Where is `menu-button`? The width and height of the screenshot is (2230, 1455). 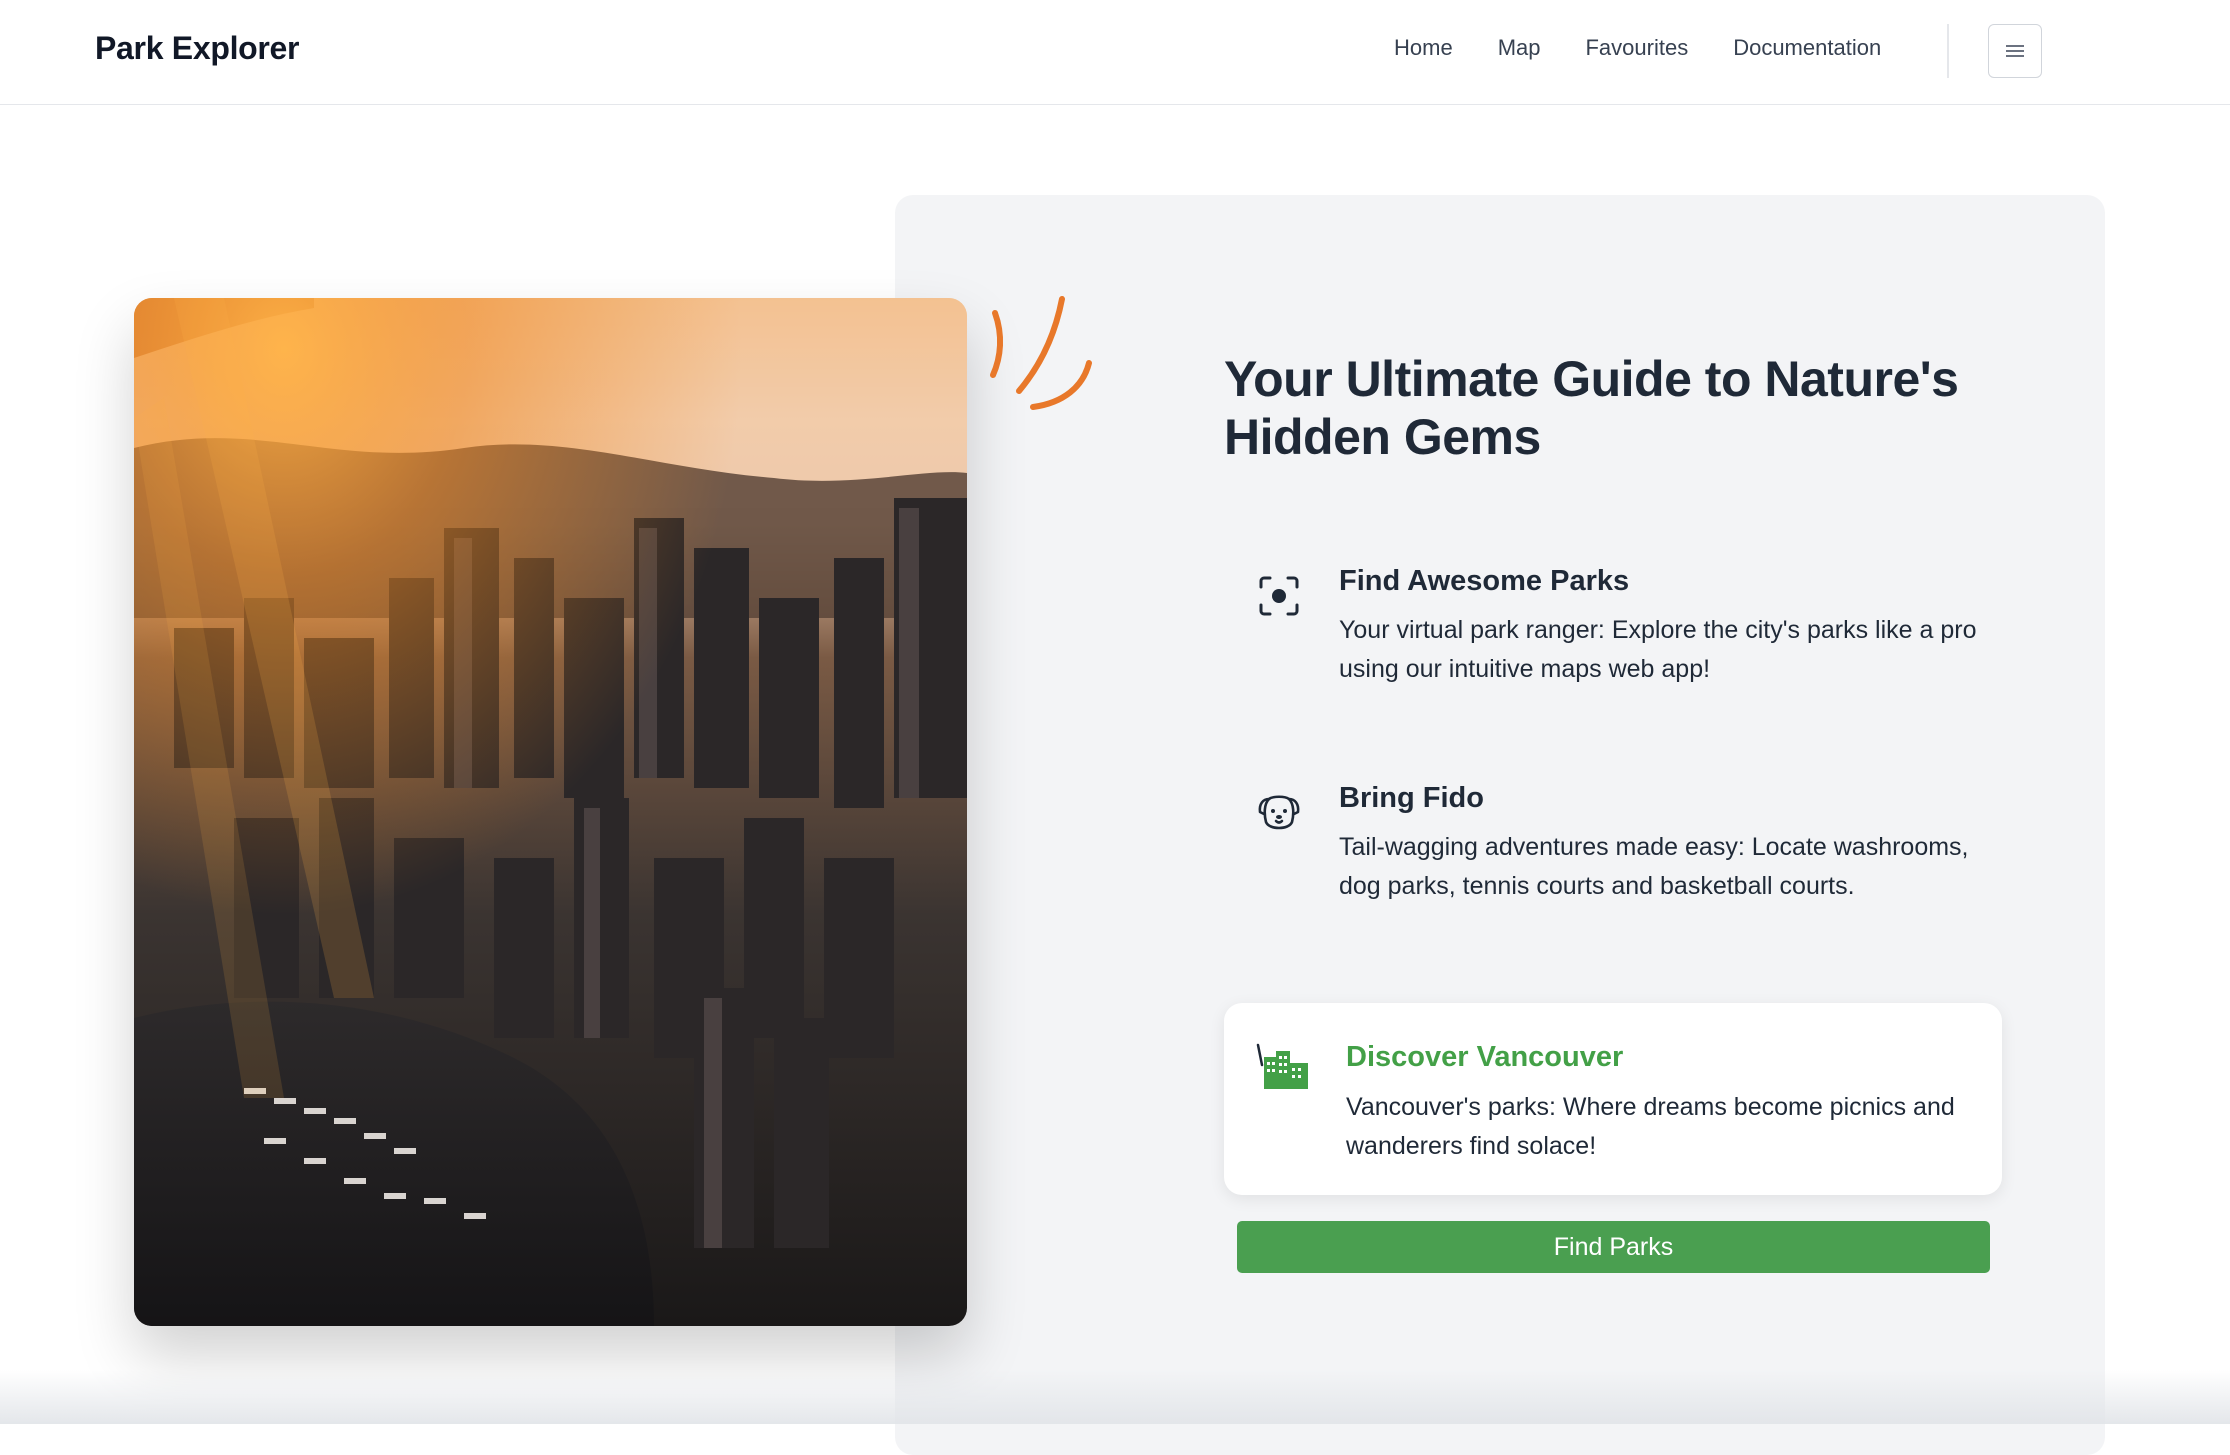
menu-button is located at coordinates (2015, 51).